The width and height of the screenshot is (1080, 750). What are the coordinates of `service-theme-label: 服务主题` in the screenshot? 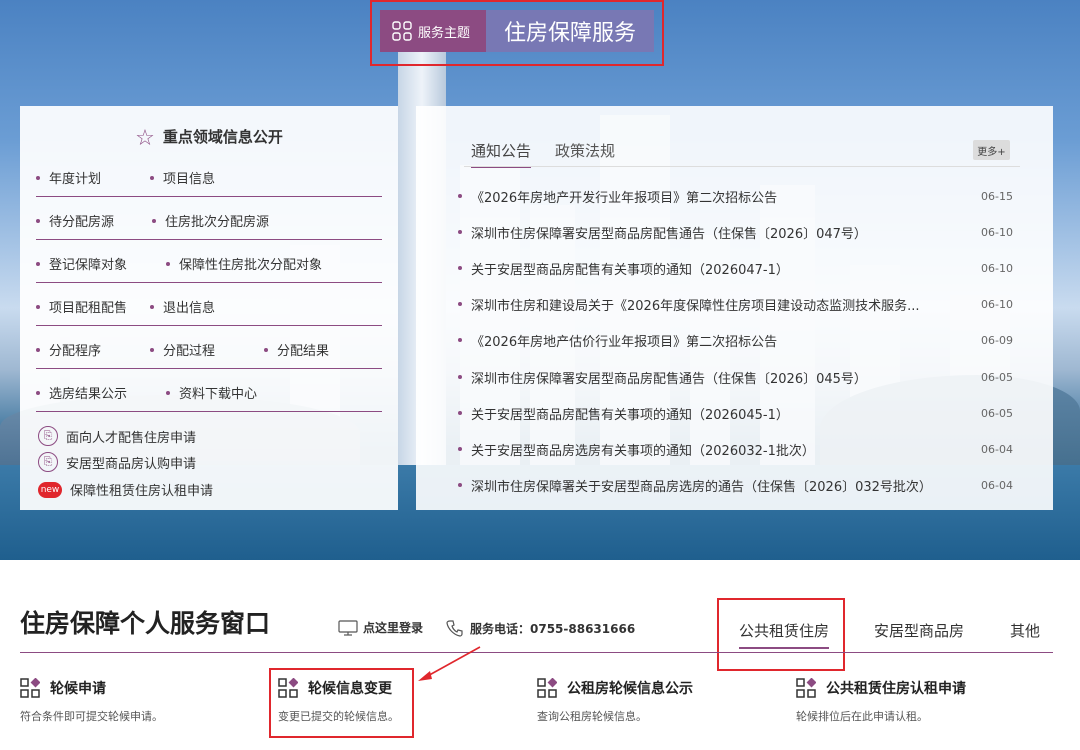 It's located at (444, 33).